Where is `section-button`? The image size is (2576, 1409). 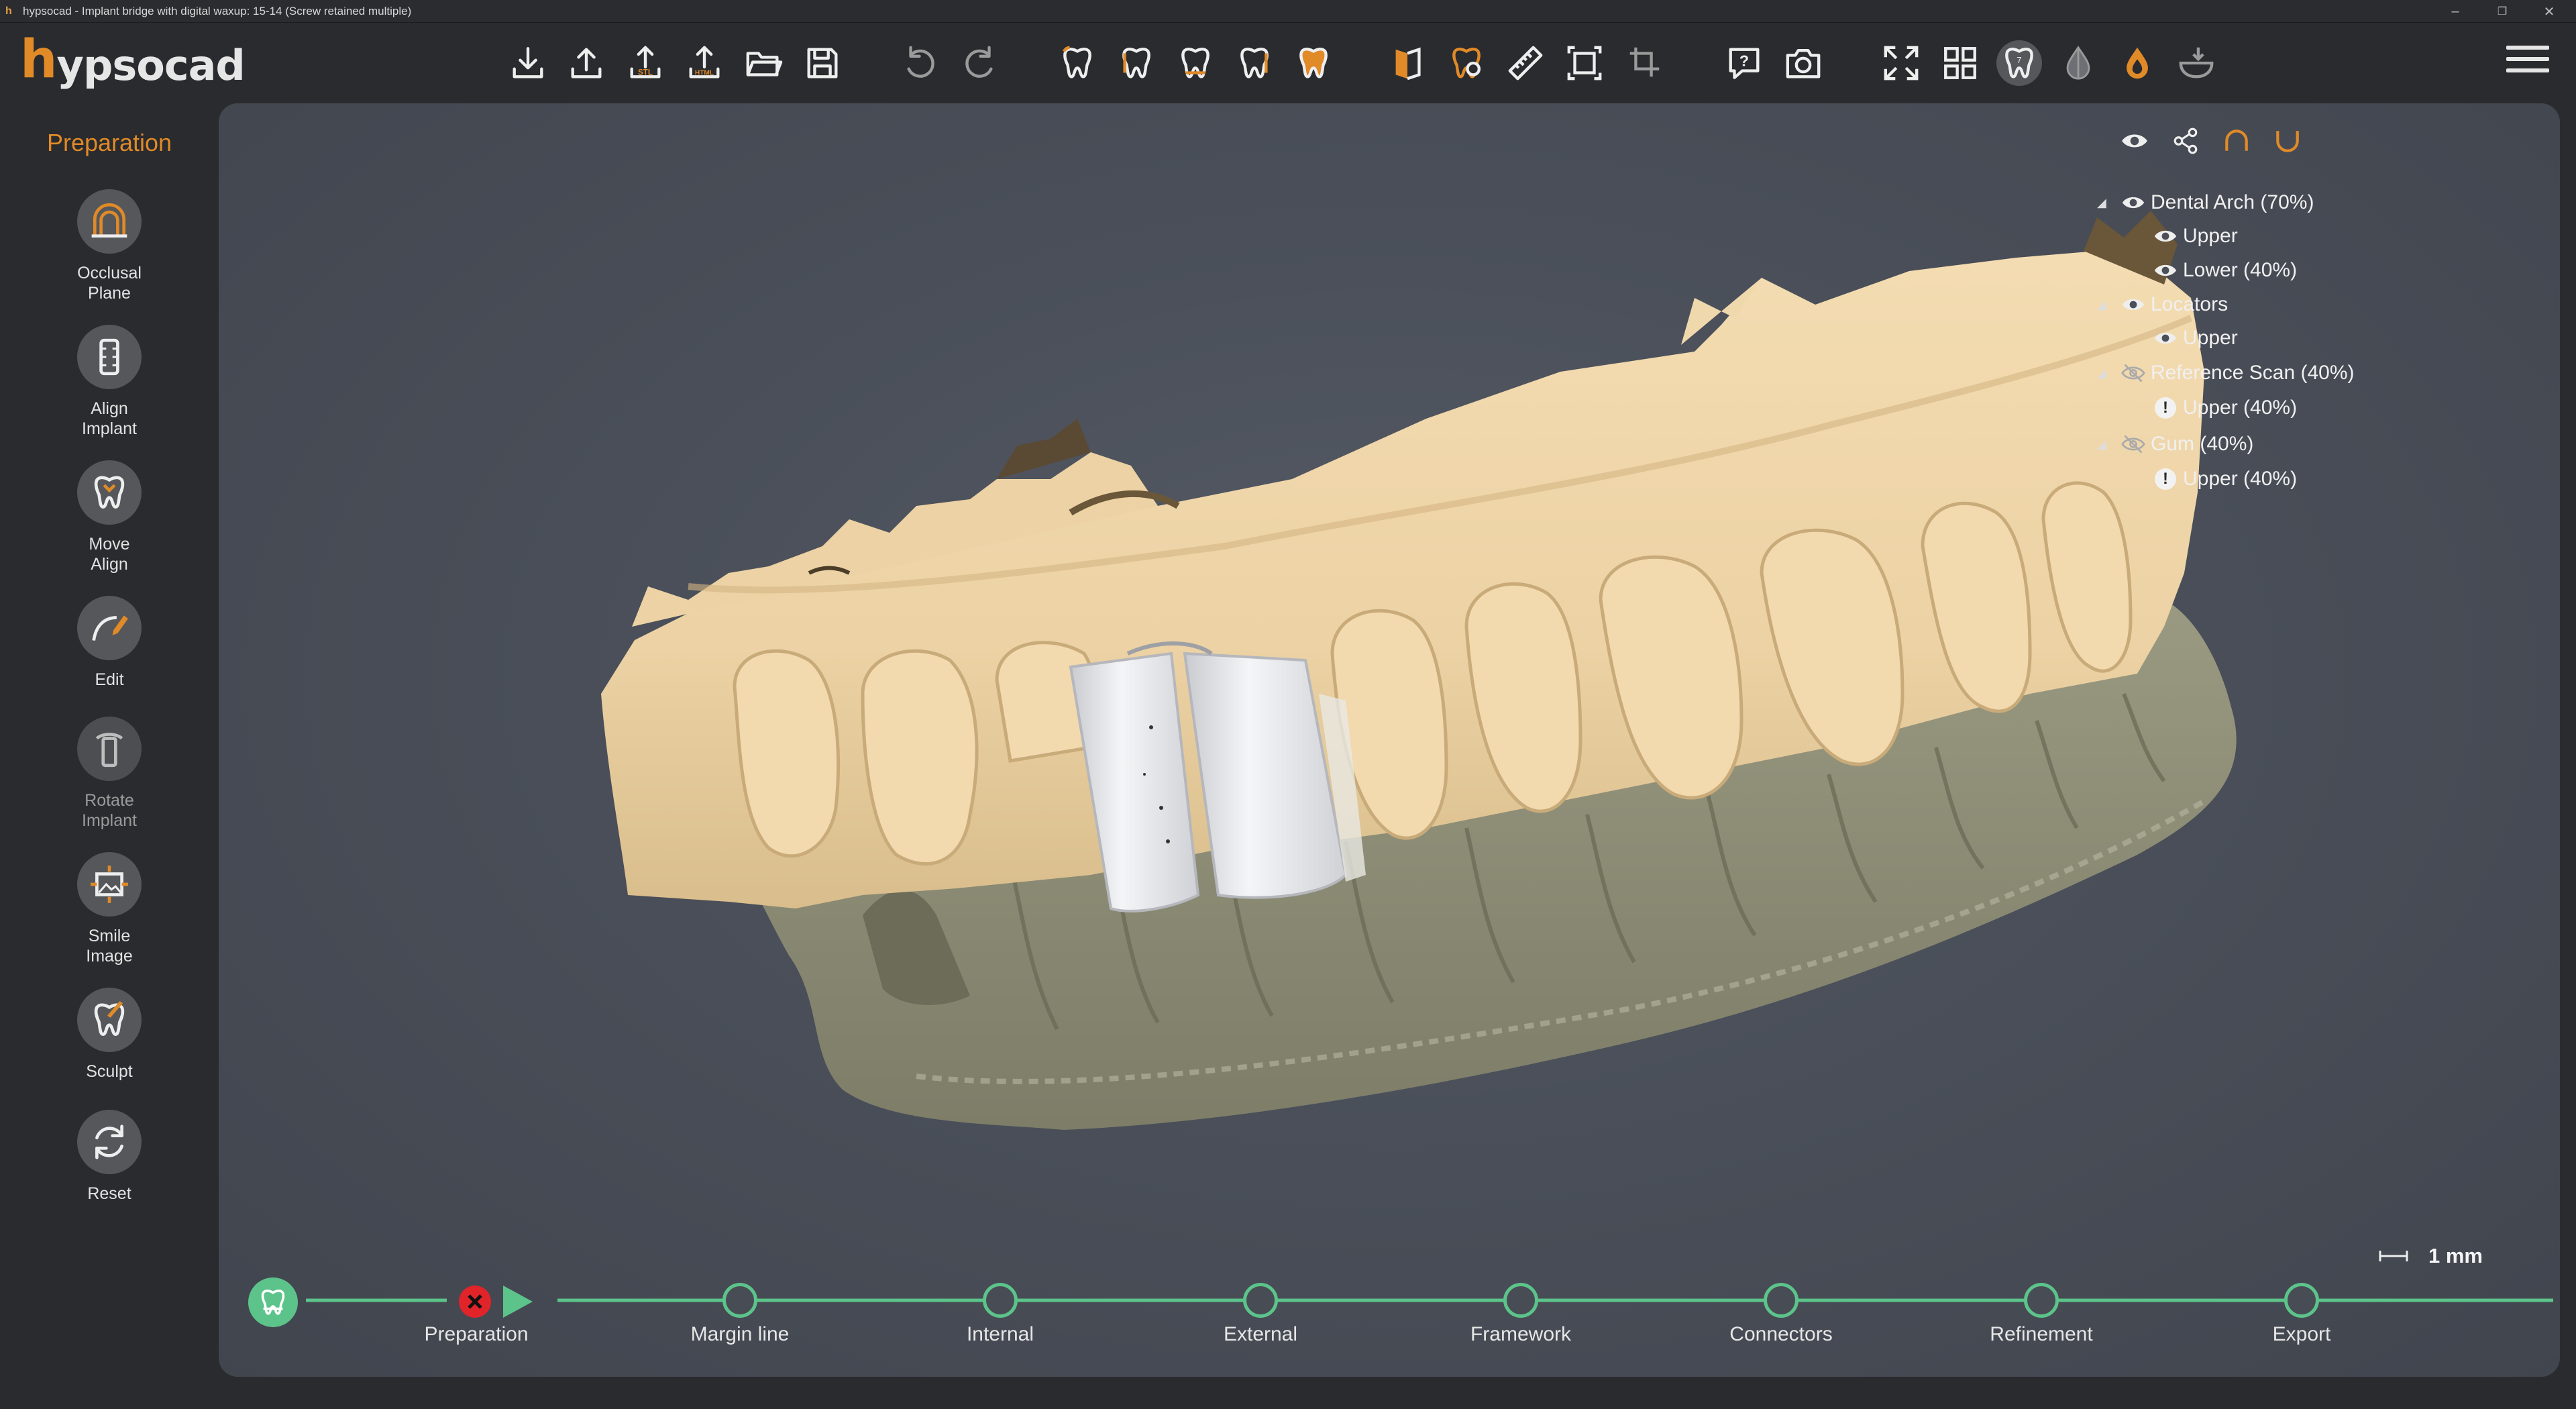
section-button is located at coordinates (1407, 63).